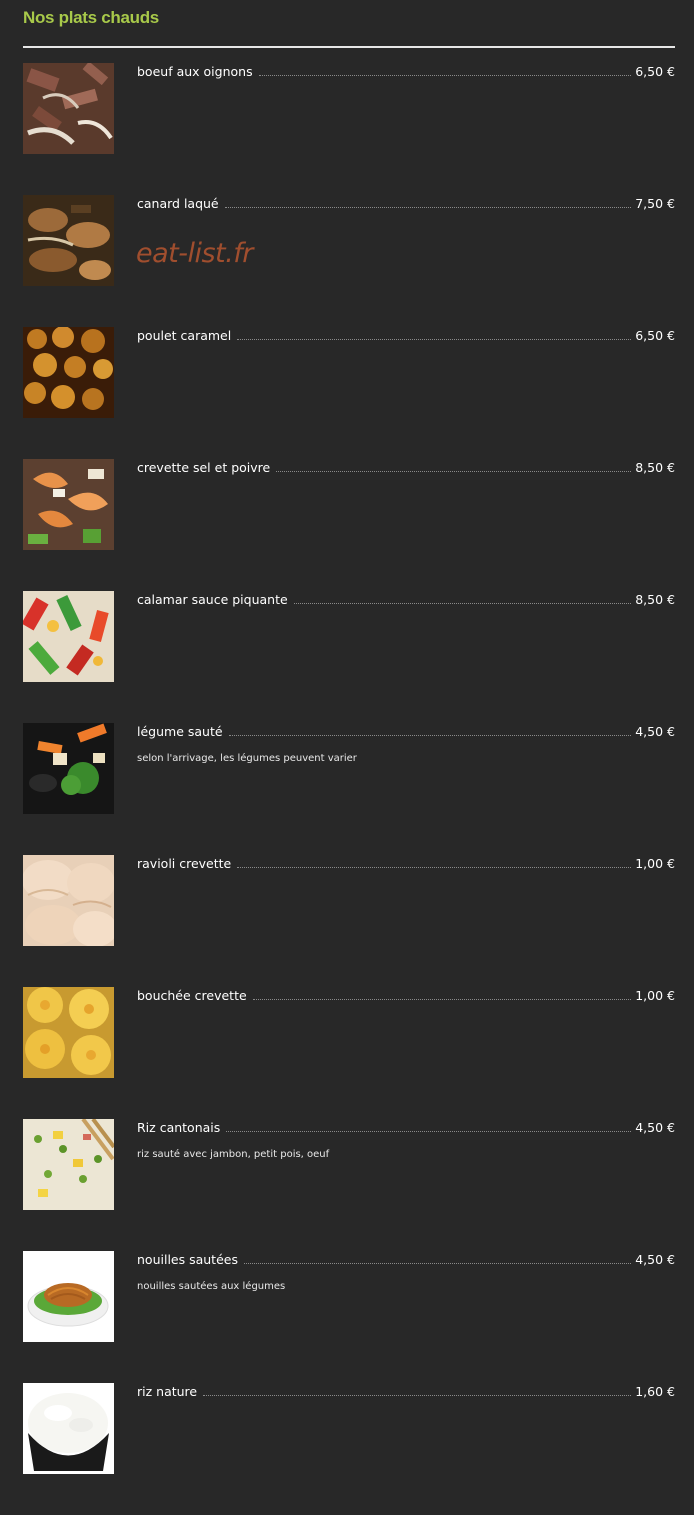 The height and width of the screenshot is (1515, 694). What do you see at coordinates (194, 253) in the screenshot?
I see `watermark: eat-list.fr` at bounding box center [194, 253].